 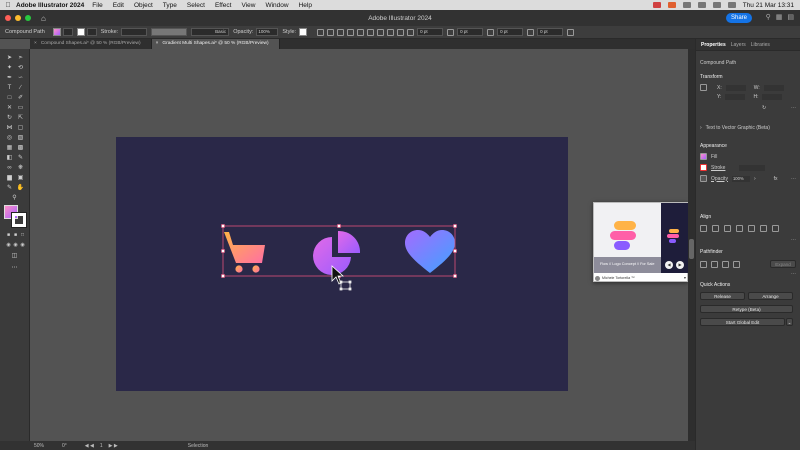 I want to click on w-field: 0 pt, so click(x=510, y=32).